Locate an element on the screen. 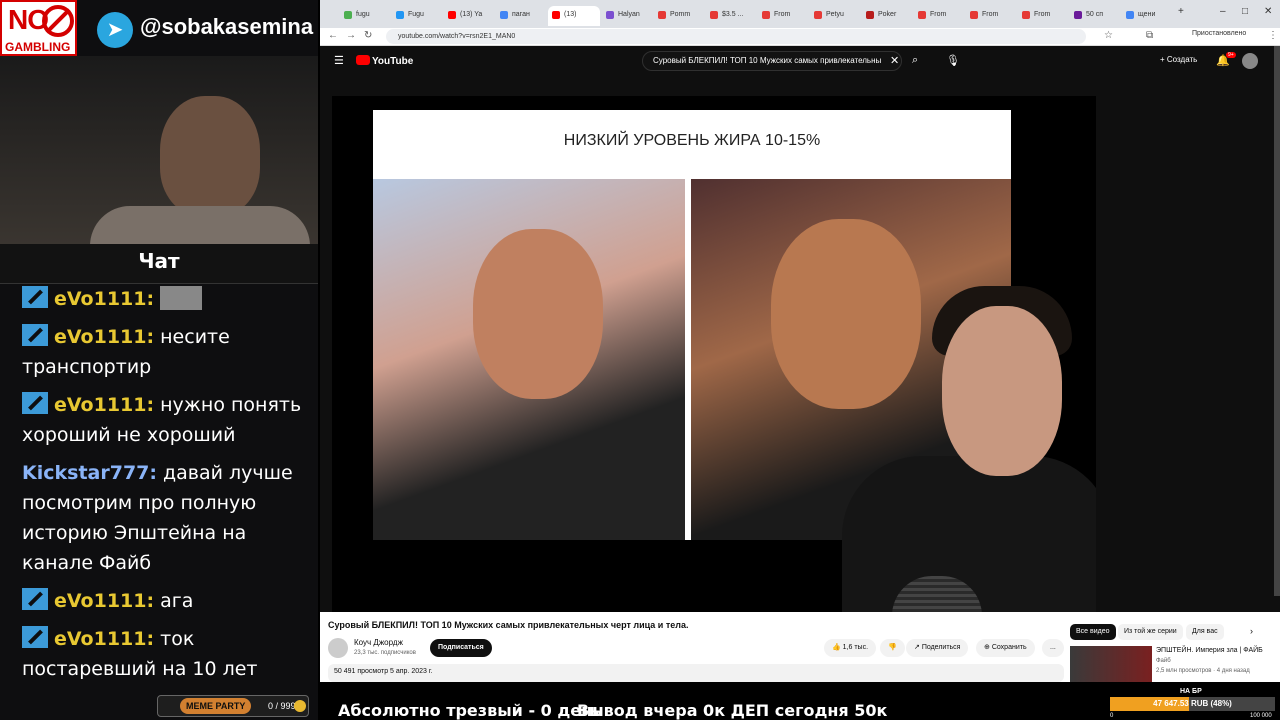 This screenshot has height=720, width=1280. withdraw-deposit-text: Вывод вчера 0к ДЕП сегодня 50к is located at coordinates (732, 710).